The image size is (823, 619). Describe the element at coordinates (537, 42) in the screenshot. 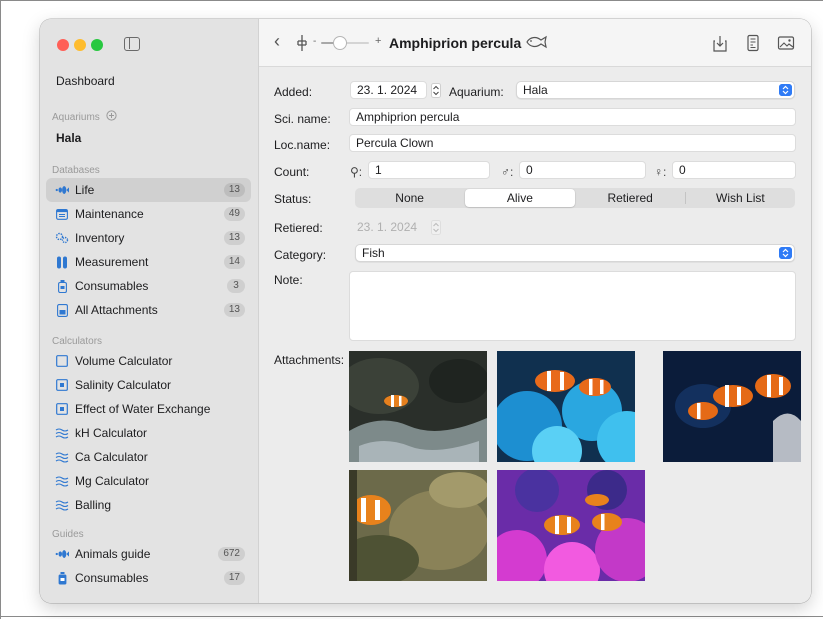

I see `fish-icon` at that location.